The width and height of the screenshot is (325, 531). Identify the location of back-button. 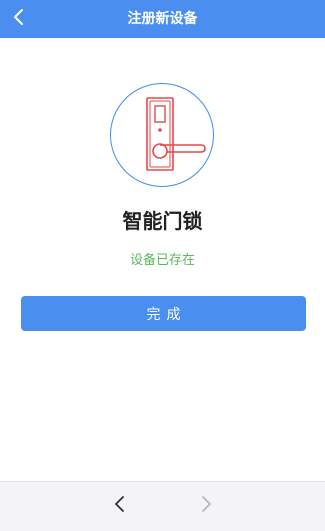
(19, 19).